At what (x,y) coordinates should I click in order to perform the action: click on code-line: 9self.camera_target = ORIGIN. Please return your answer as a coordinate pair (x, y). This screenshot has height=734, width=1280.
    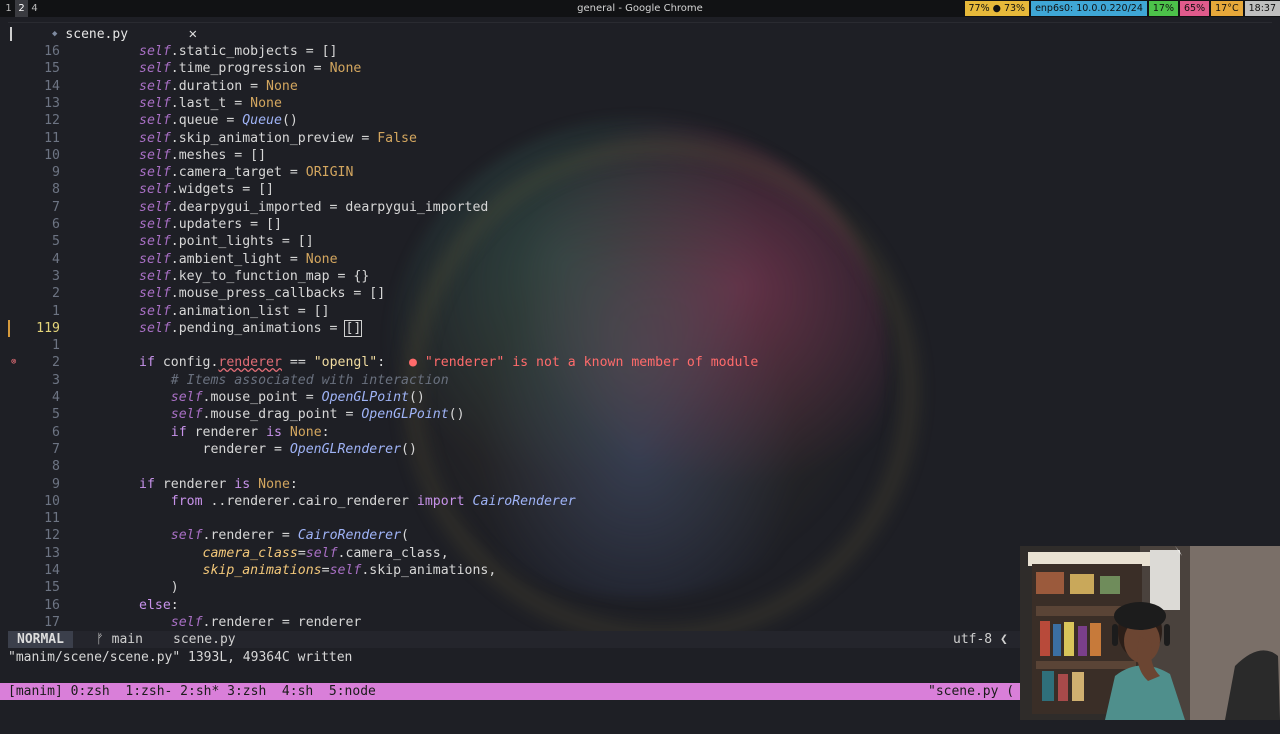
    Looking at the image, I should click on (640, 172).